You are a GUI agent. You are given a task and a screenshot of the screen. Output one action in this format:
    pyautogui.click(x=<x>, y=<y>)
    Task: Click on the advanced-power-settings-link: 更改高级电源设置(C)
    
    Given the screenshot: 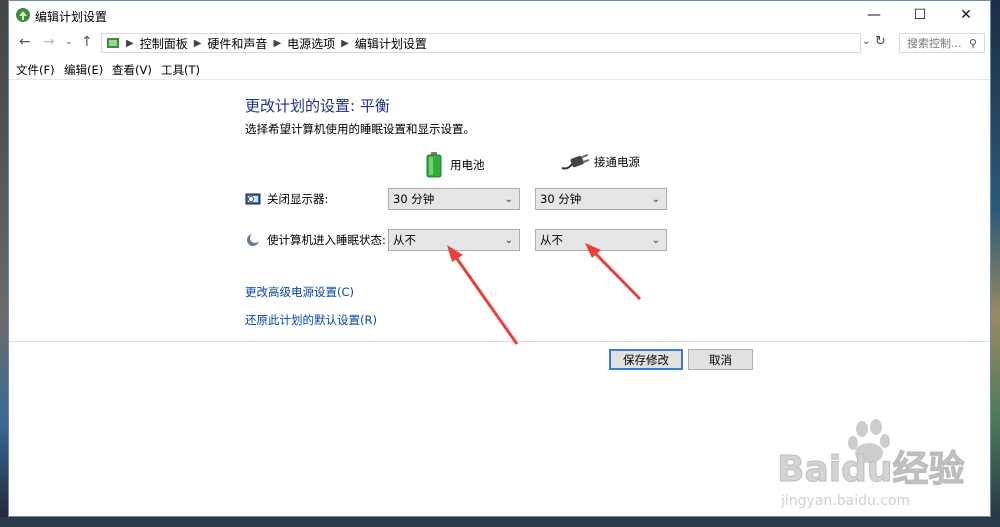 What is the action you would take?
    pyautogui.click(x=299, y=292)
    